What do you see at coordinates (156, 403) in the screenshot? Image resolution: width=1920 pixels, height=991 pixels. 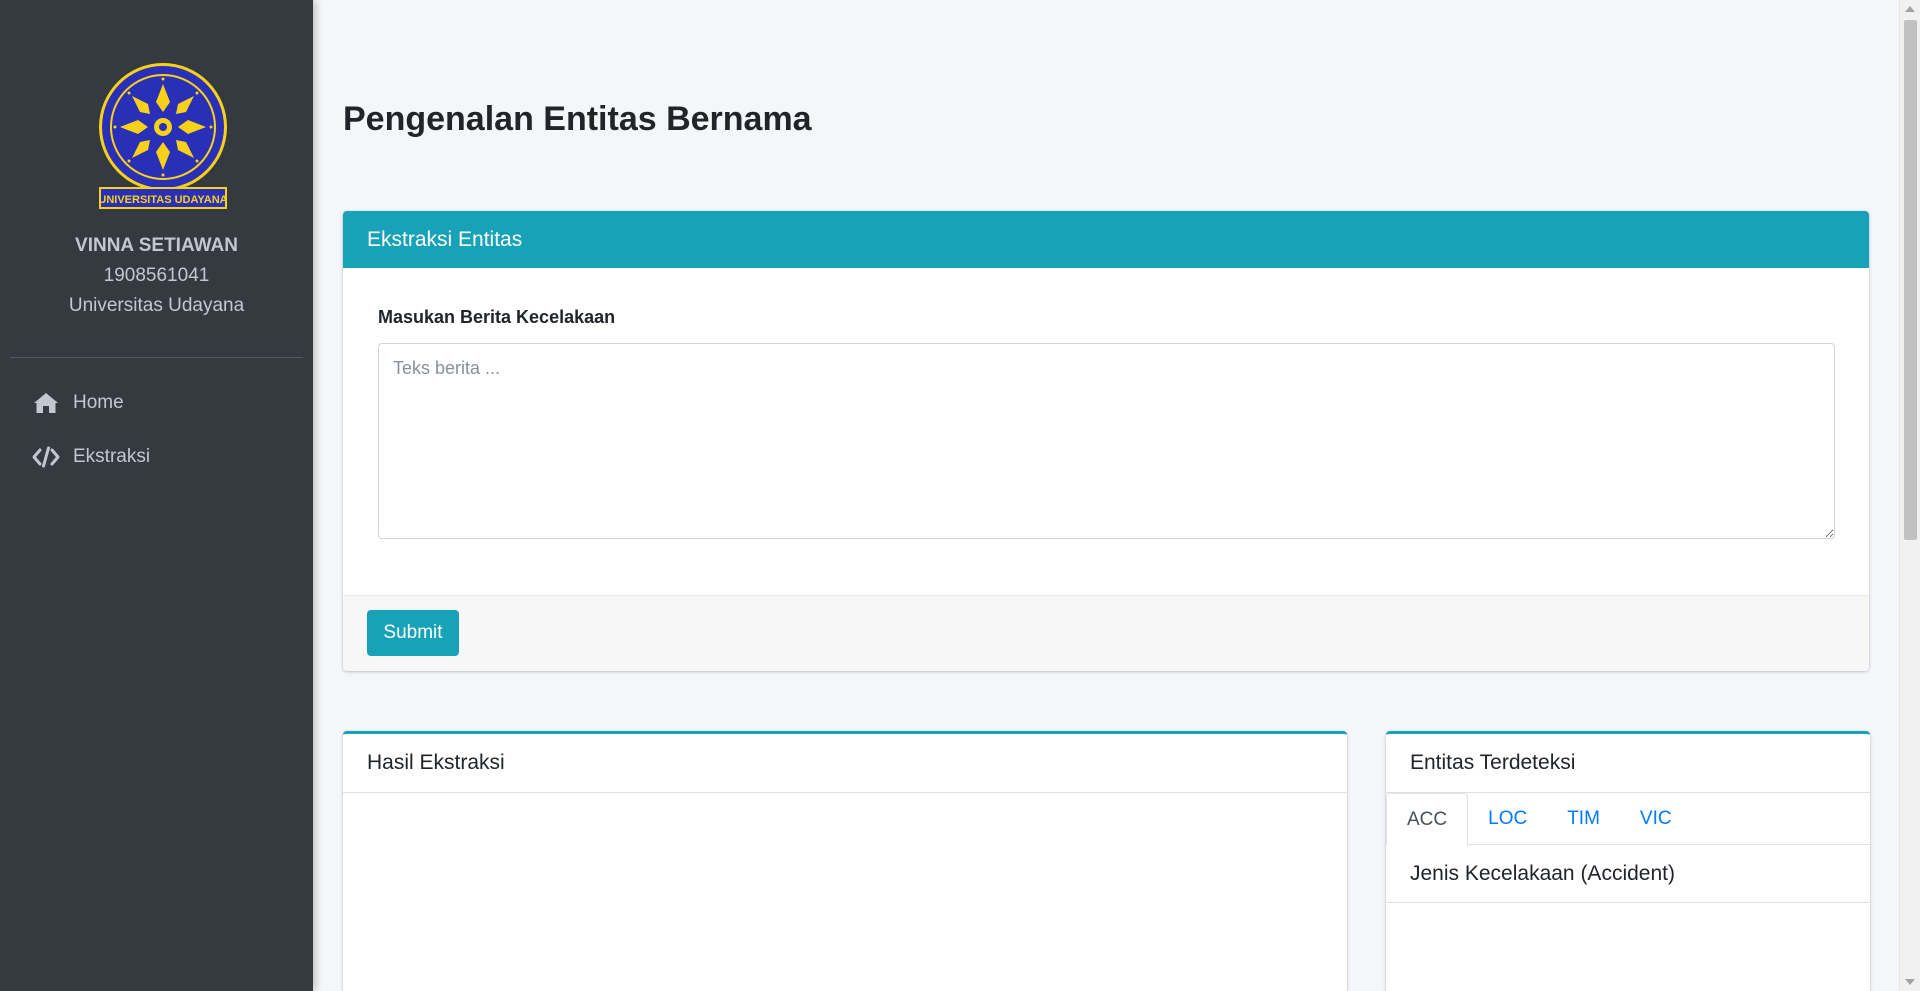 I see `sidebar-item-home: Home` at bounding box center [156, 403].